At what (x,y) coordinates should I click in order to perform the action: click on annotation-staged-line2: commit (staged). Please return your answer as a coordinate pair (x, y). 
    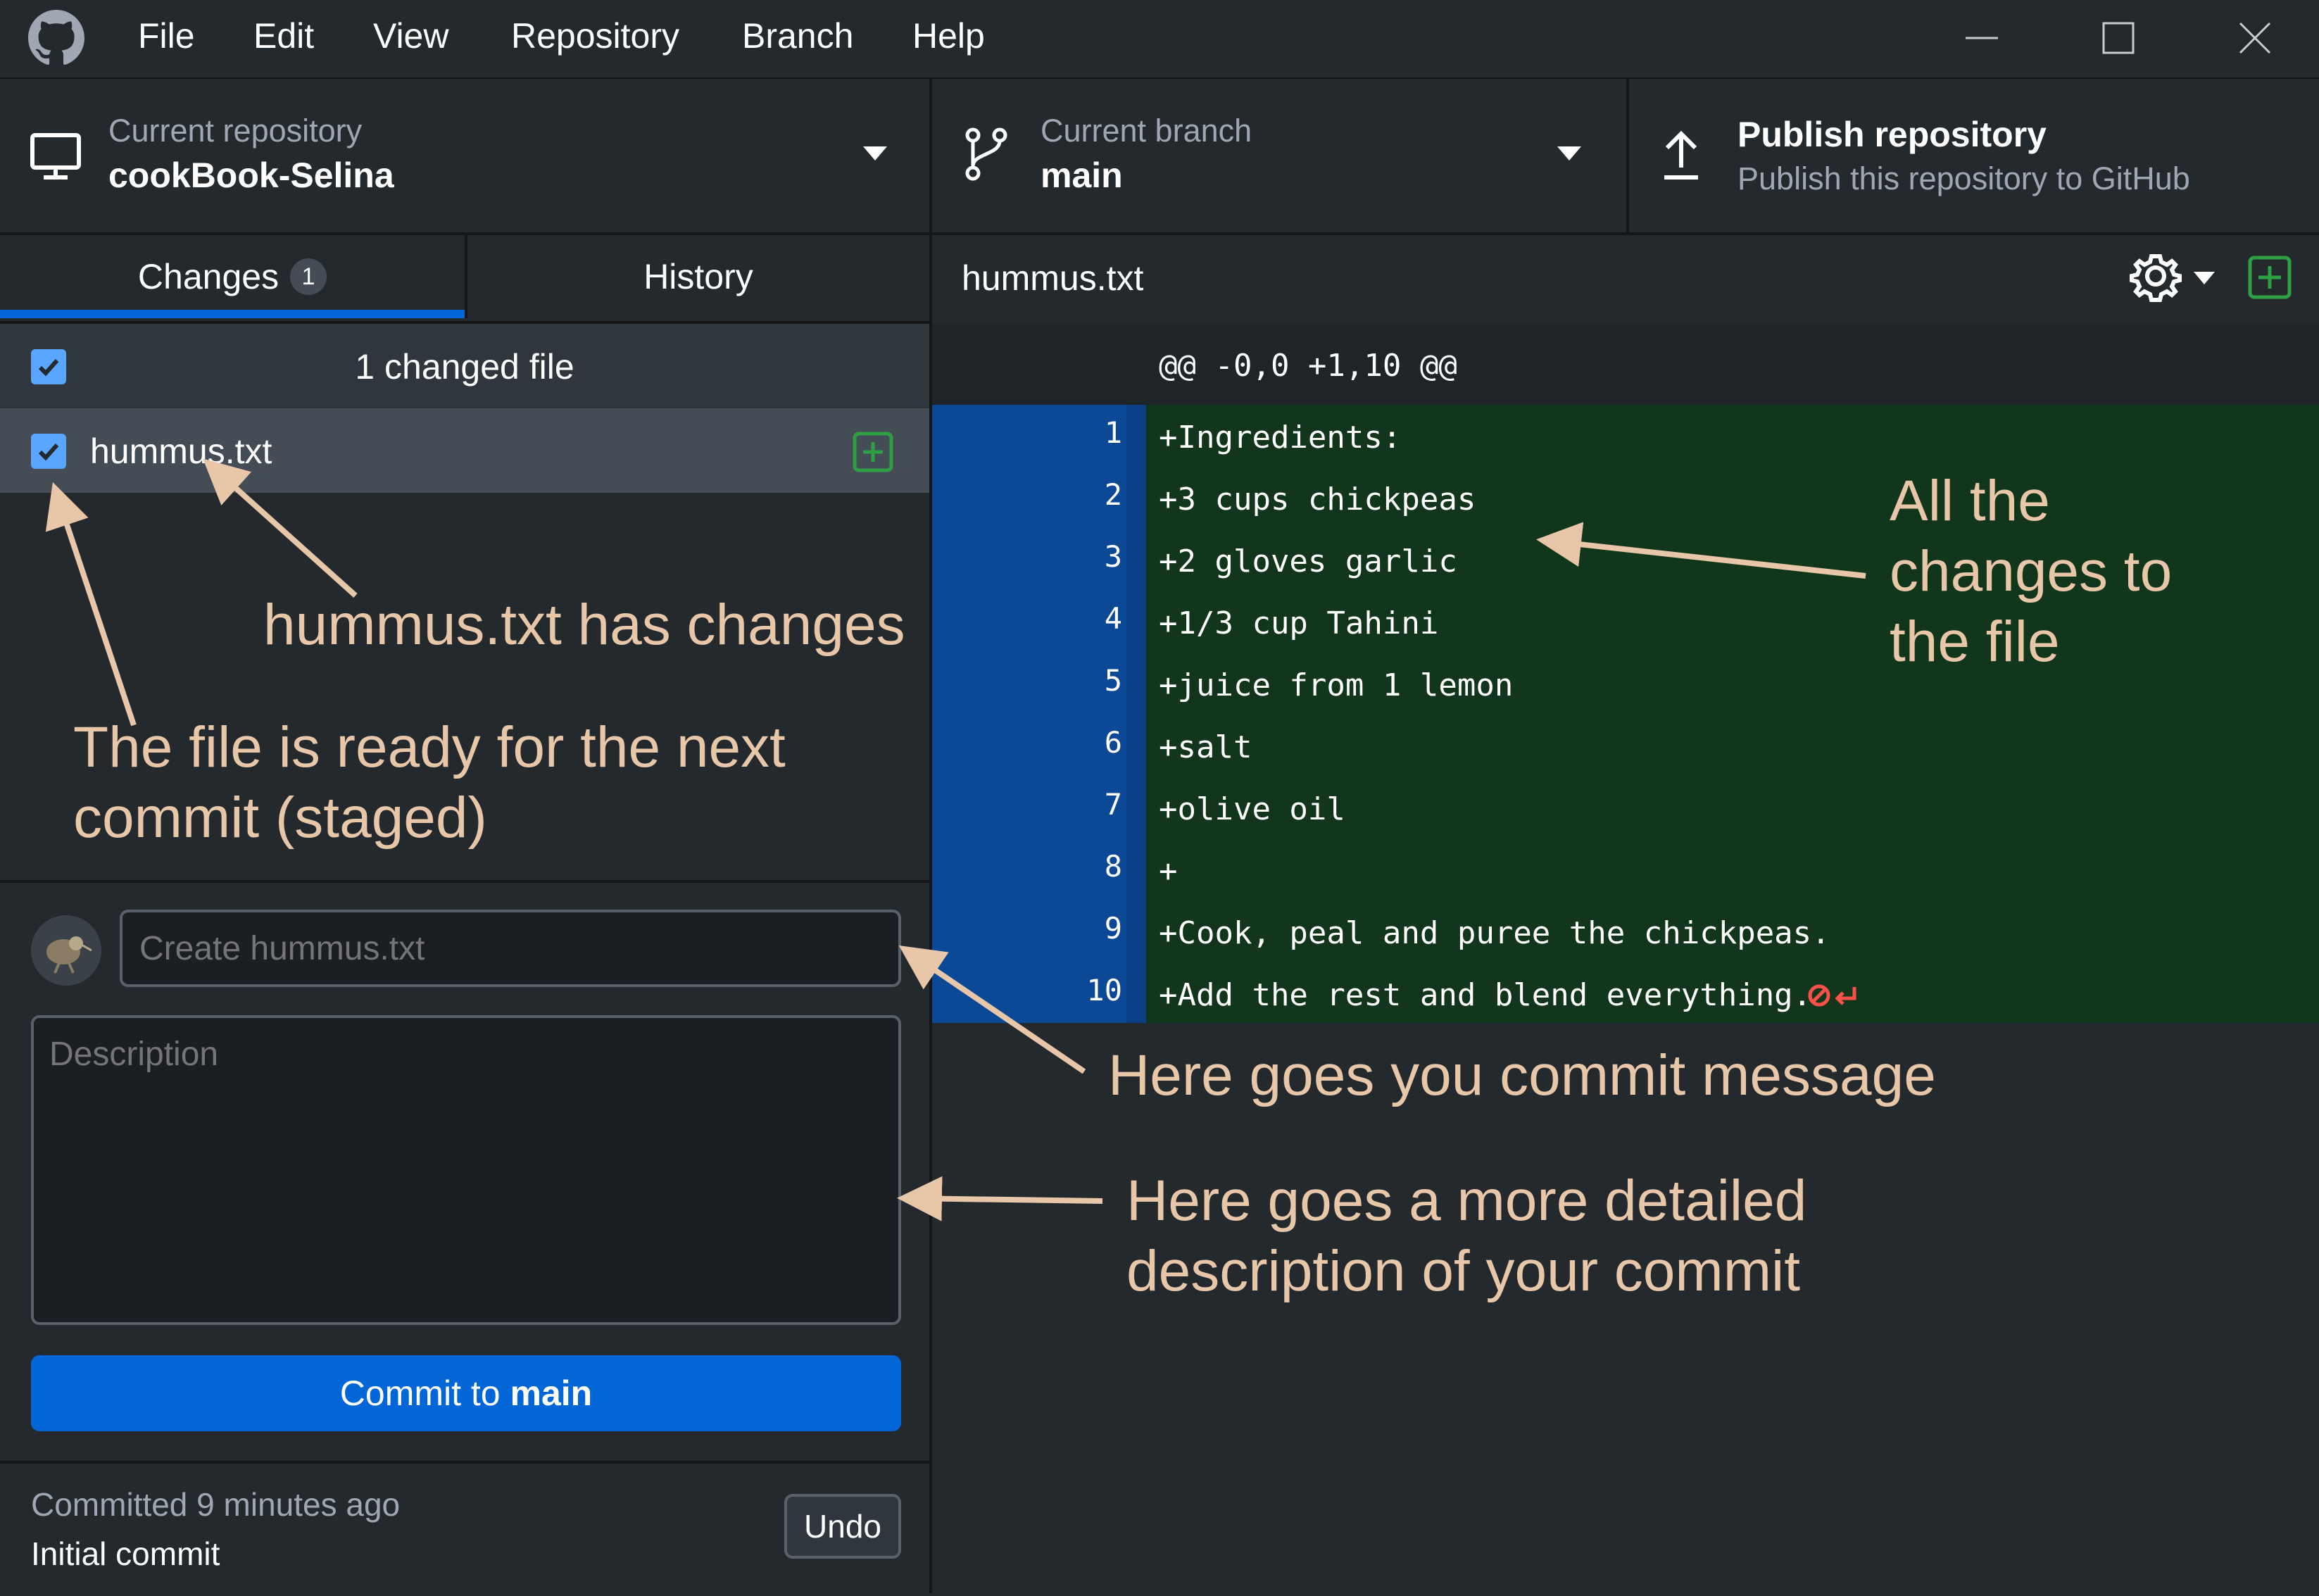
    Looking at the image, I should click on (280, 818).